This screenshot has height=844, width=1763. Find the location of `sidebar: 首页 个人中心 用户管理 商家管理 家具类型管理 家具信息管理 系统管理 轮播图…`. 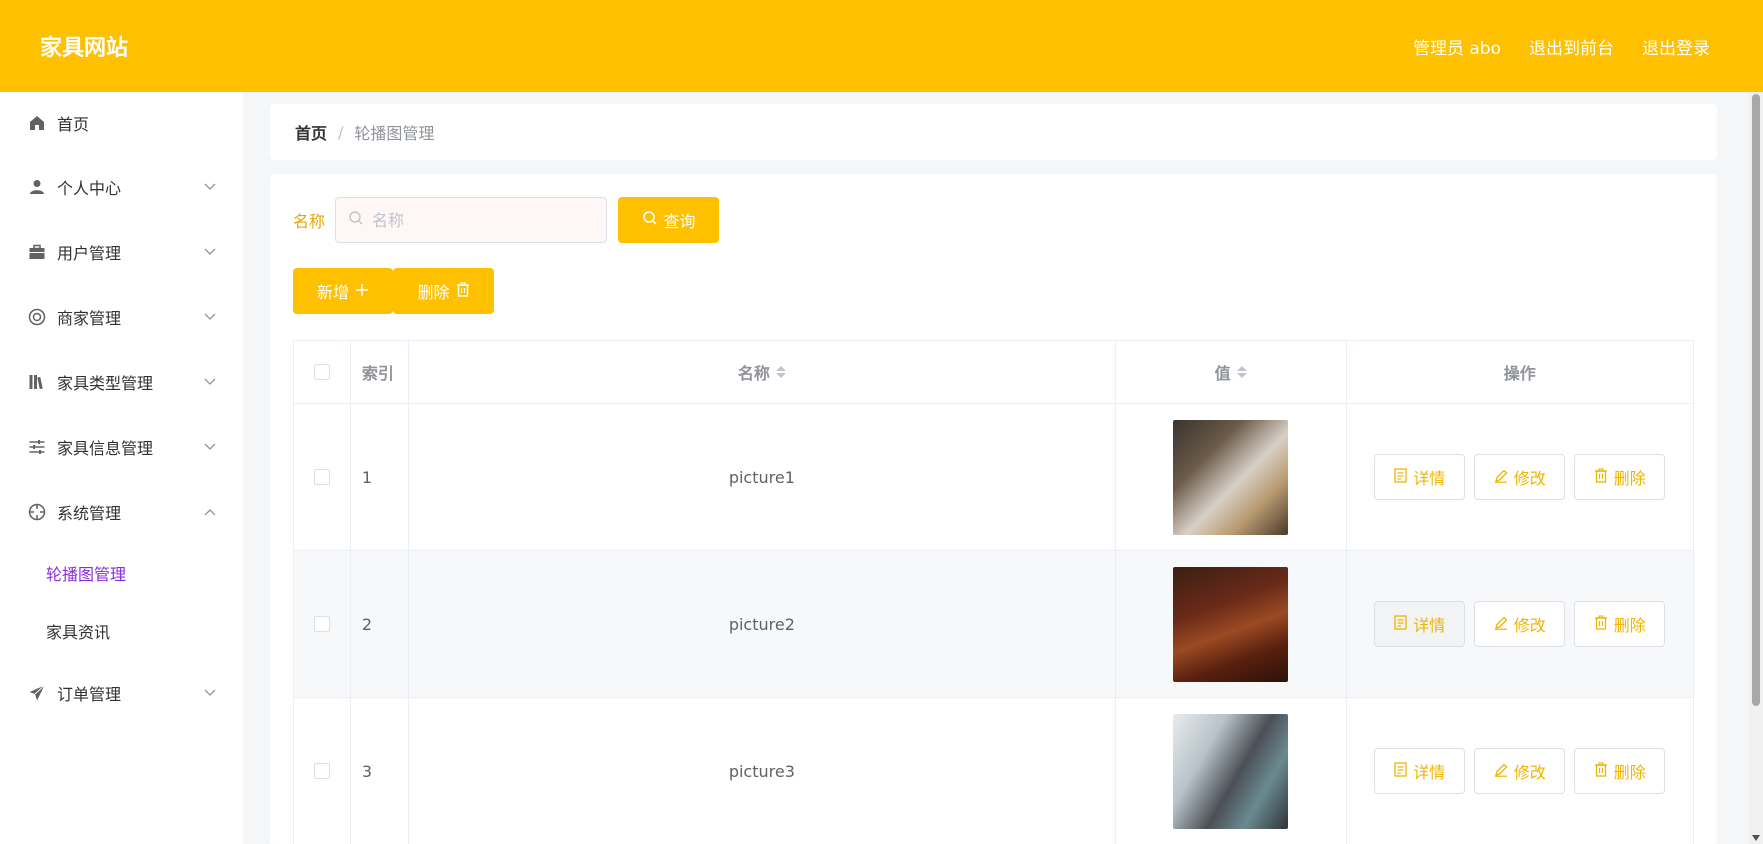

sidebar: 首页 个人中心 用户管理 商家管理 家具类型管理 家具信息管理 系统管理 轮播图… is located at coordinates (121, 468).